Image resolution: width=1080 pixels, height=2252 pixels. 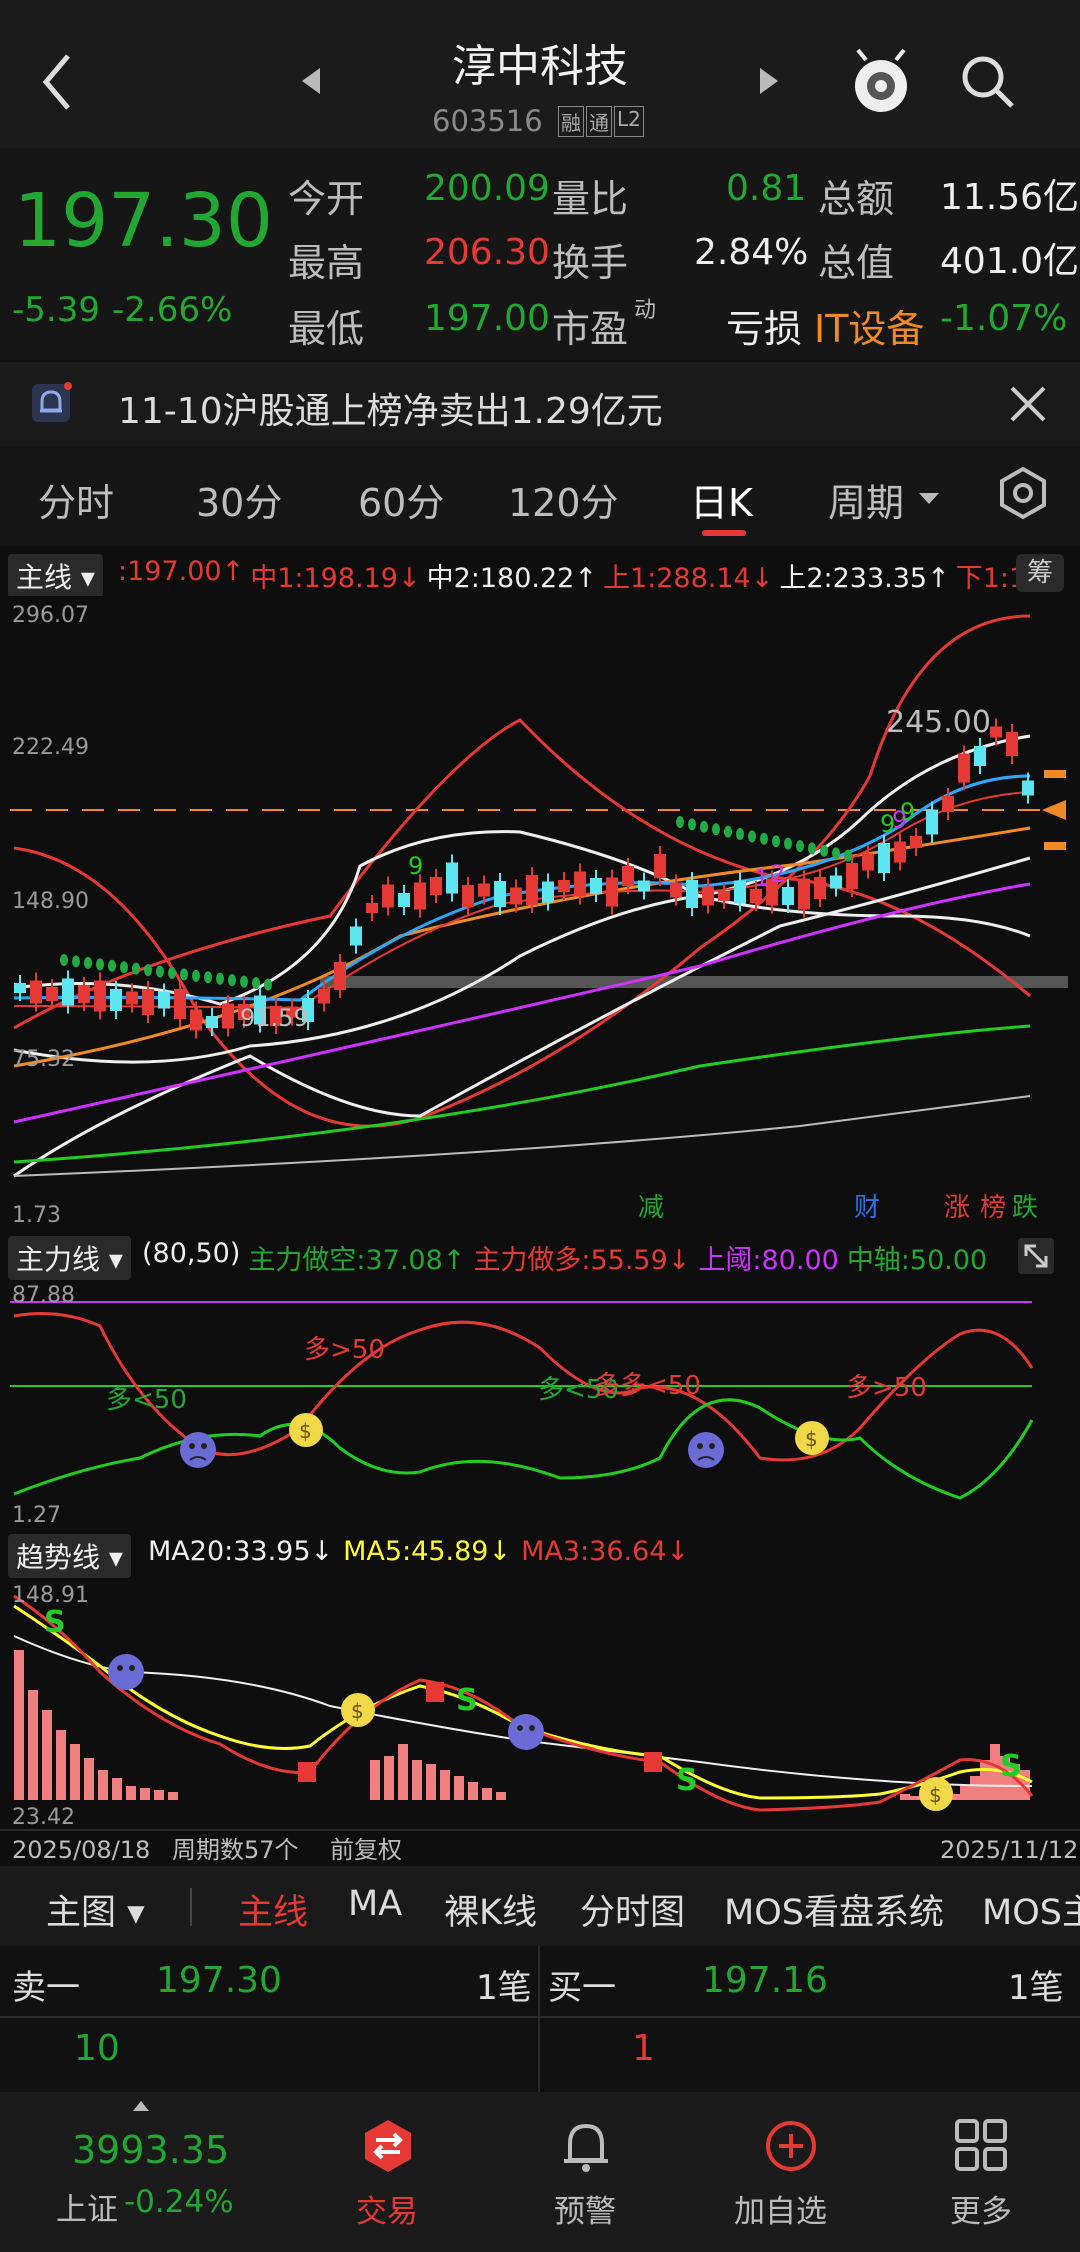 What do you see at coordinates (777, 874) in the screenshot?
I see `td-count-2: 2` at bounding box center [777, 874].